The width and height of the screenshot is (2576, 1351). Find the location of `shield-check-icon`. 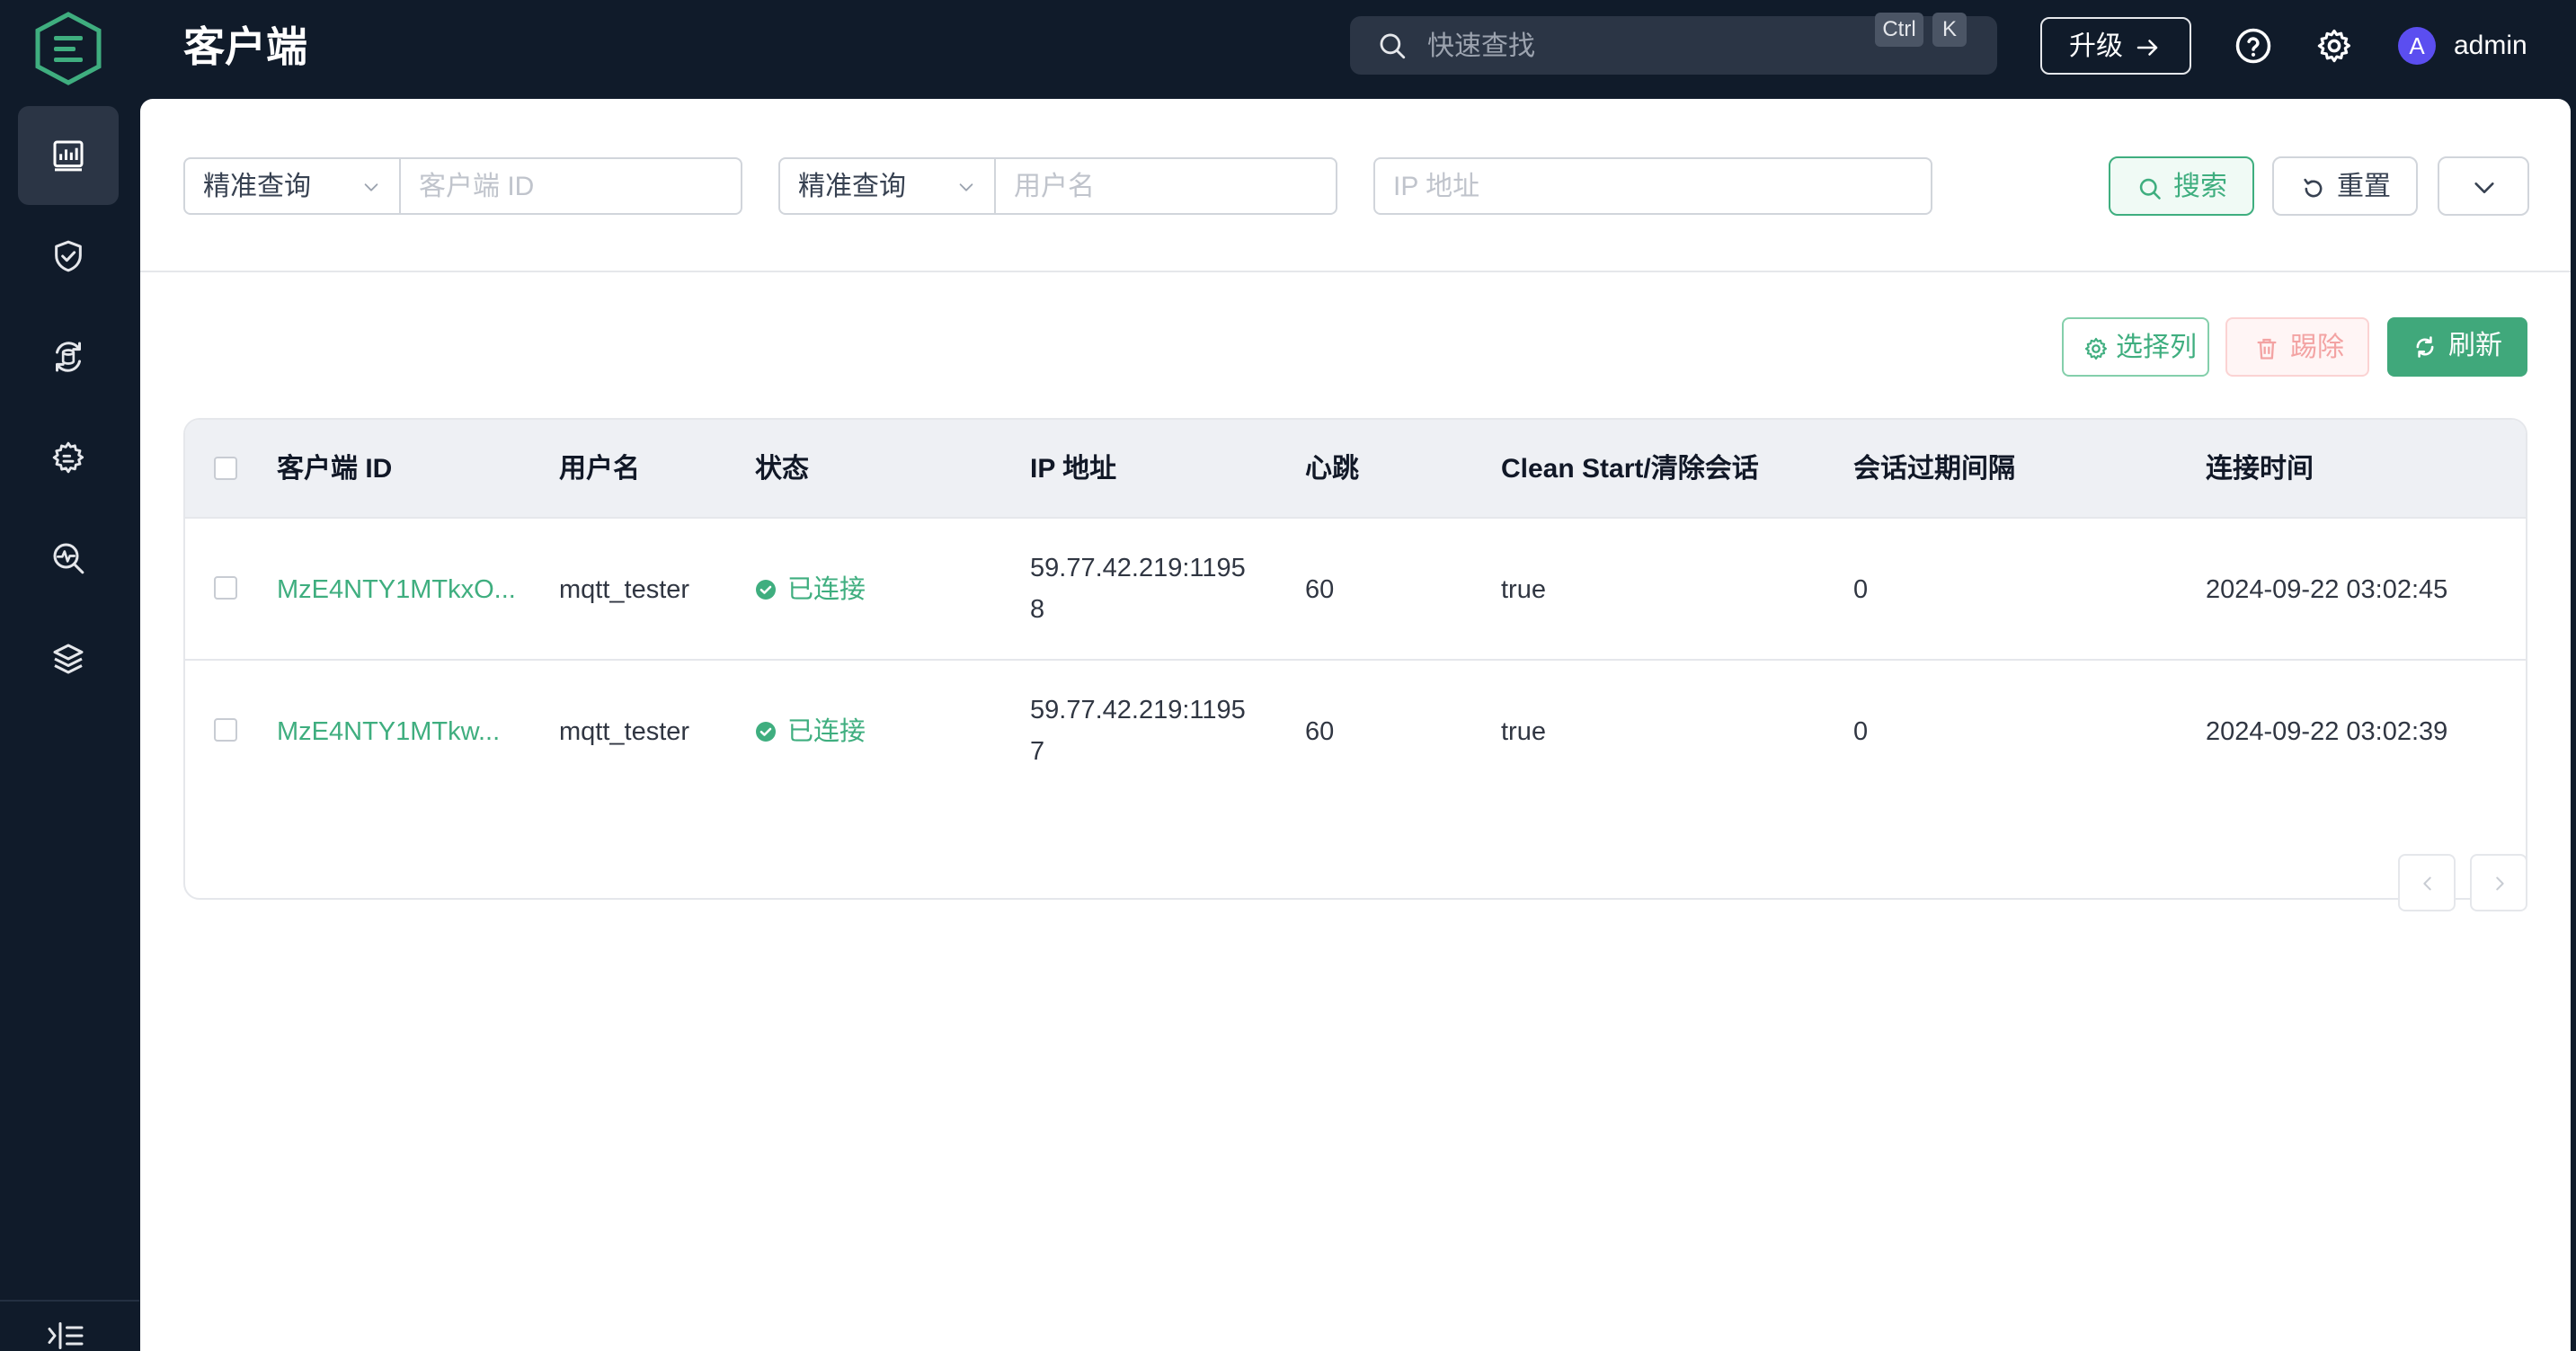

shield-check-icon is located at coordinates (68, 256).